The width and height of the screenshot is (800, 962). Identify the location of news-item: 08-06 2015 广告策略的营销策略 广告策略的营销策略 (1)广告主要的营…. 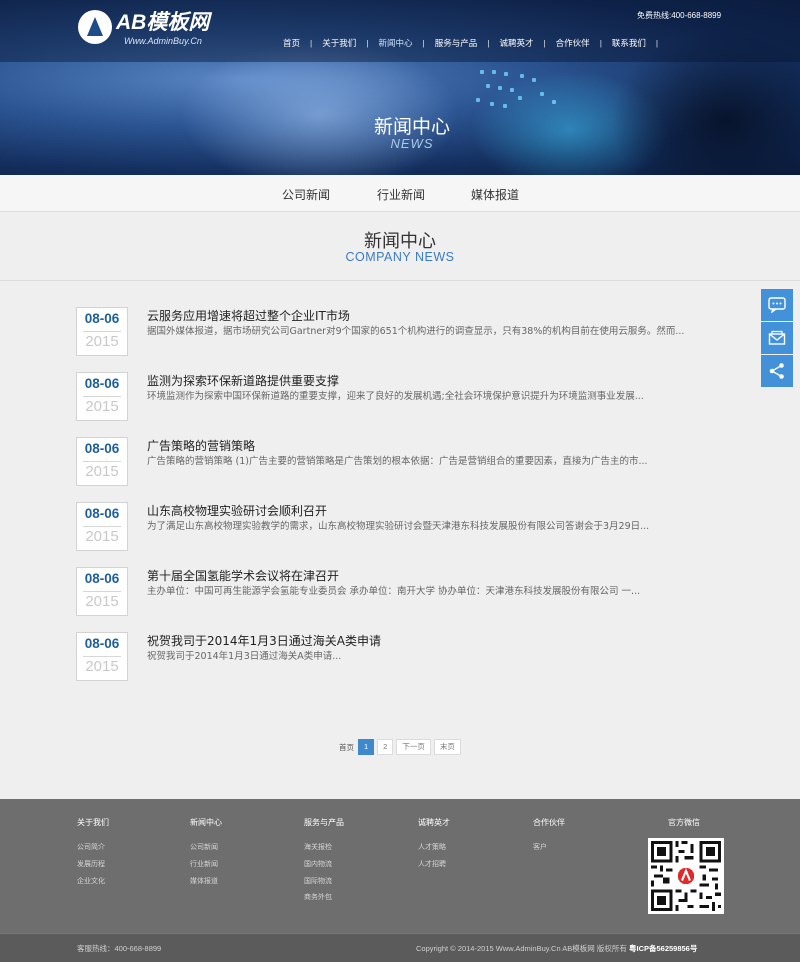
(396, 462).